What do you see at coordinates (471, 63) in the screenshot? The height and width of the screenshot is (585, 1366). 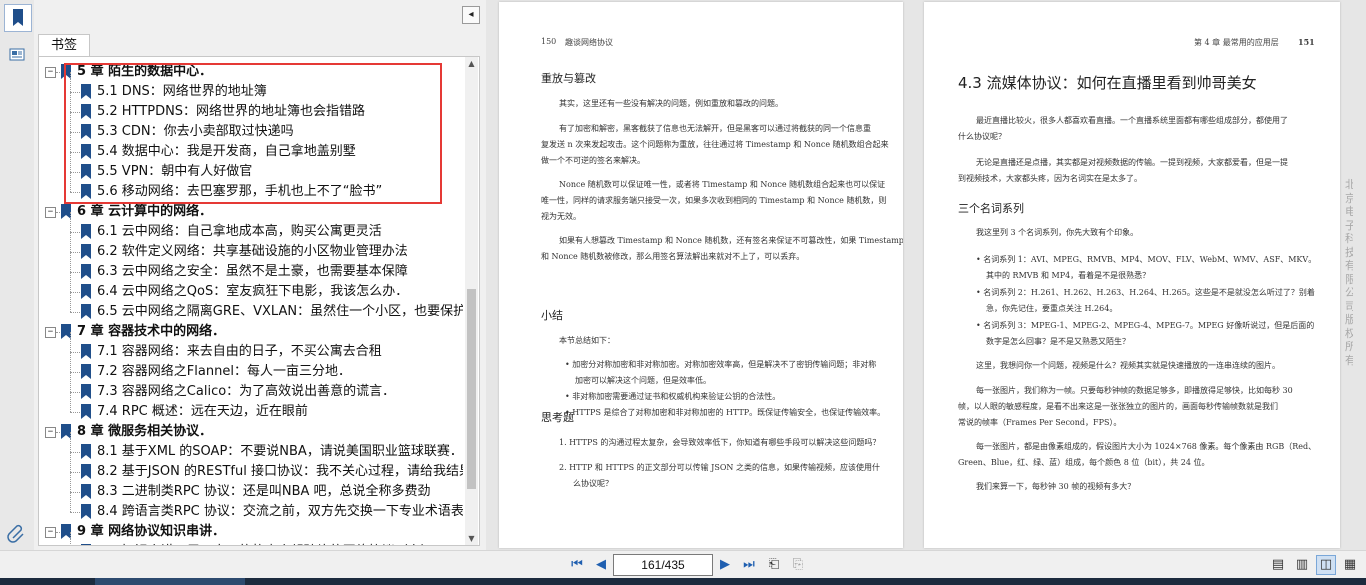 I see `scroll-up-arrow-icon: ▲` at bounding box center [471, 63].